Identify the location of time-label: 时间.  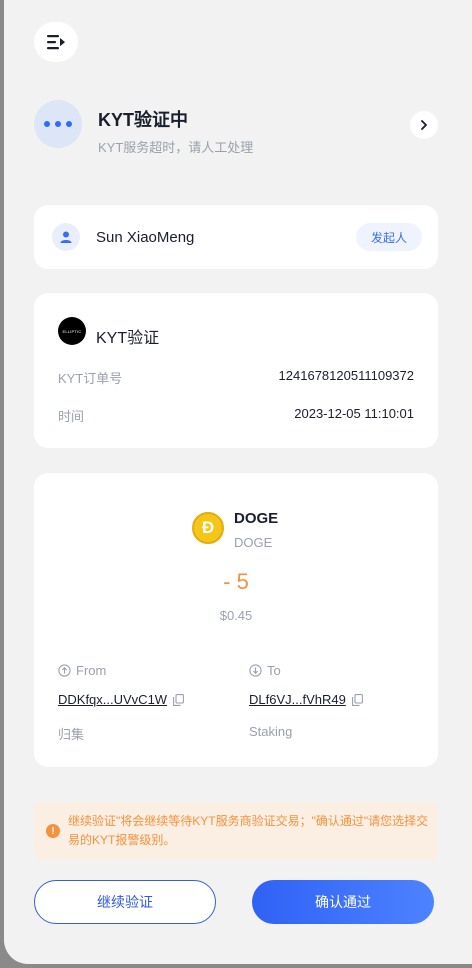
(71, 416).